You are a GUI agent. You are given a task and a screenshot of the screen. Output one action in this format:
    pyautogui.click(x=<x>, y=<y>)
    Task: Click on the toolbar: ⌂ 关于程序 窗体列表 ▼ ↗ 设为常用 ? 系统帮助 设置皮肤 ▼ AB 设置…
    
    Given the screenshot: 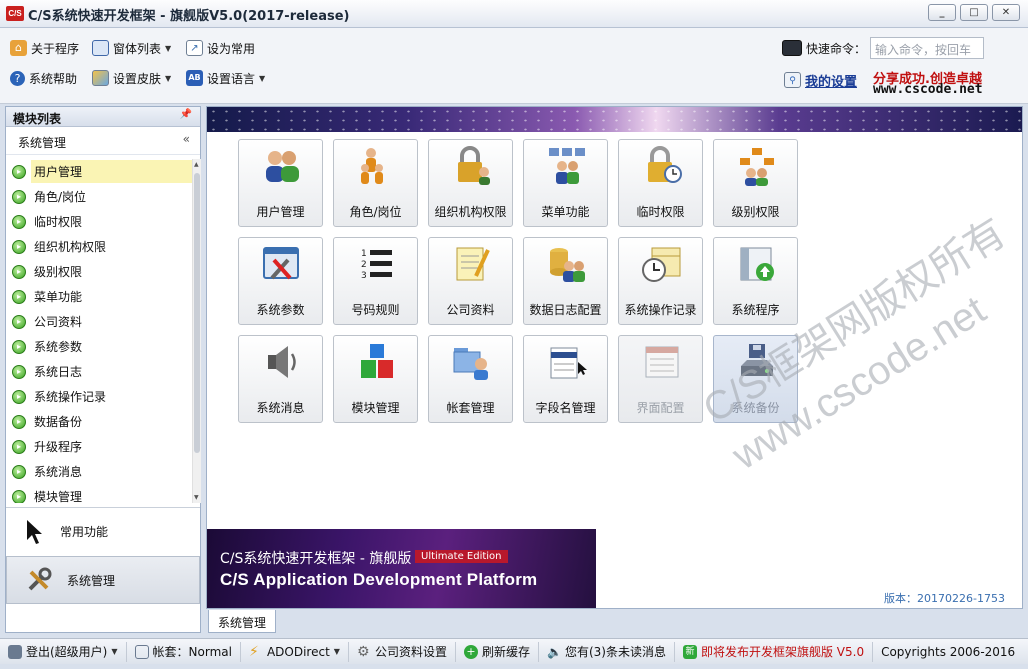 What is the action you would take?
    pyautogui.click(x=514, y=66)
    